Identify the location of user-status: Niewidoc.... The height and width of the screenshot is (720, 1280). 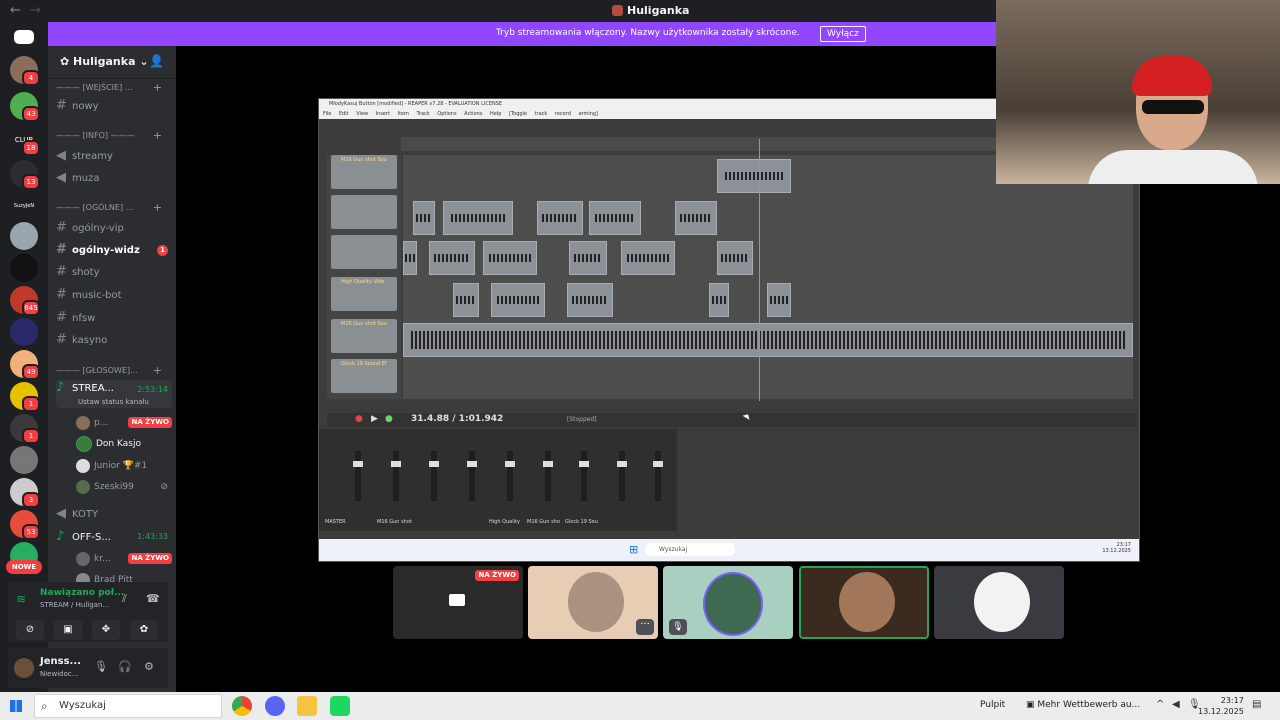
(59, 674).